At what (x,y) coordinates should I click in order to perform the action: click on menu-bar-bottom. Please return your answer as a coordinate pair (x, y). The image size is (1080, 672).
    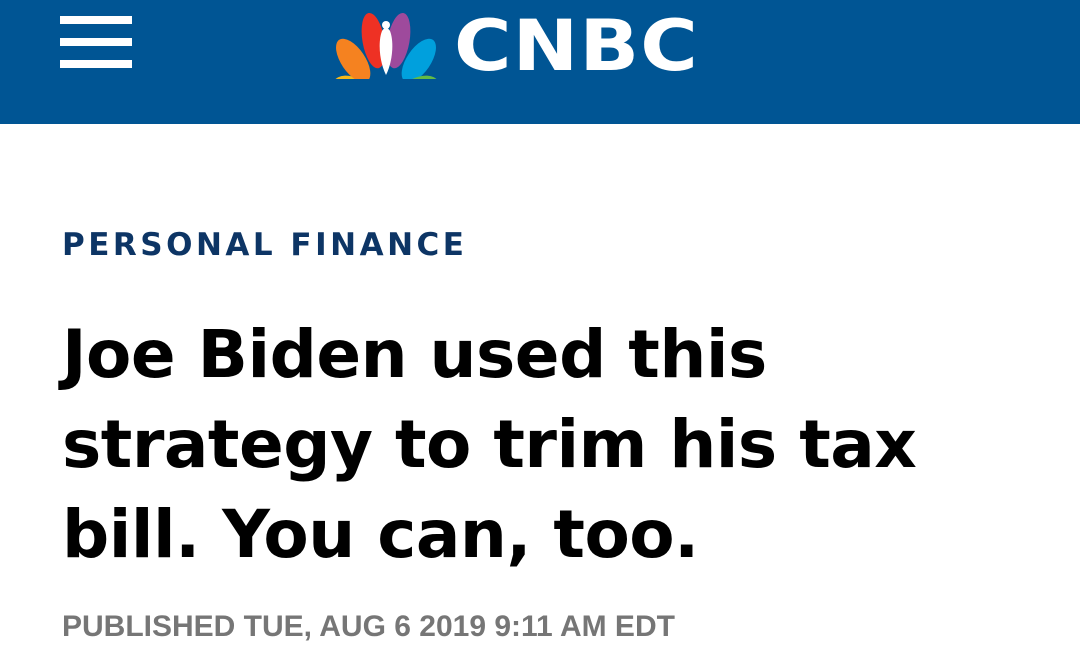
    Looking at the image, I should click on (96, 64).